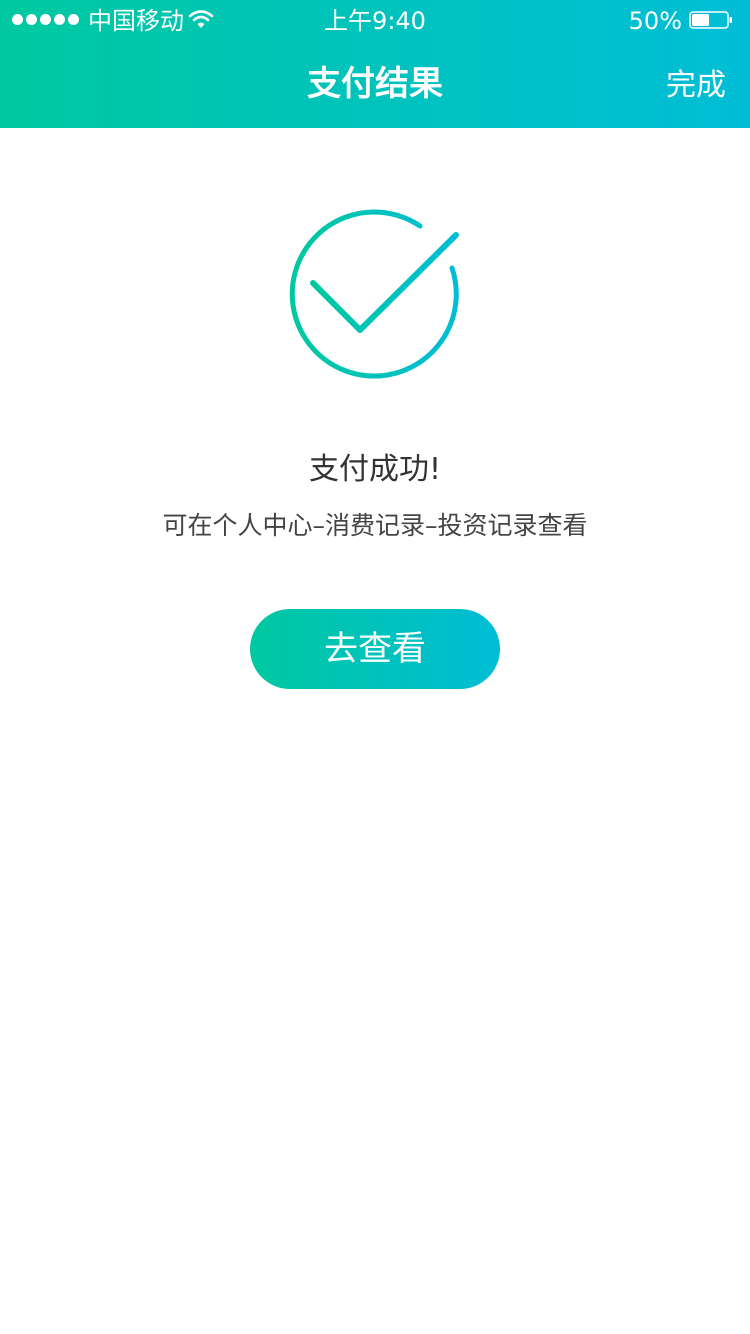 The height and width of the screenshot is (1334, 750). I want to click on done-button: 完成, so click(696, 86).